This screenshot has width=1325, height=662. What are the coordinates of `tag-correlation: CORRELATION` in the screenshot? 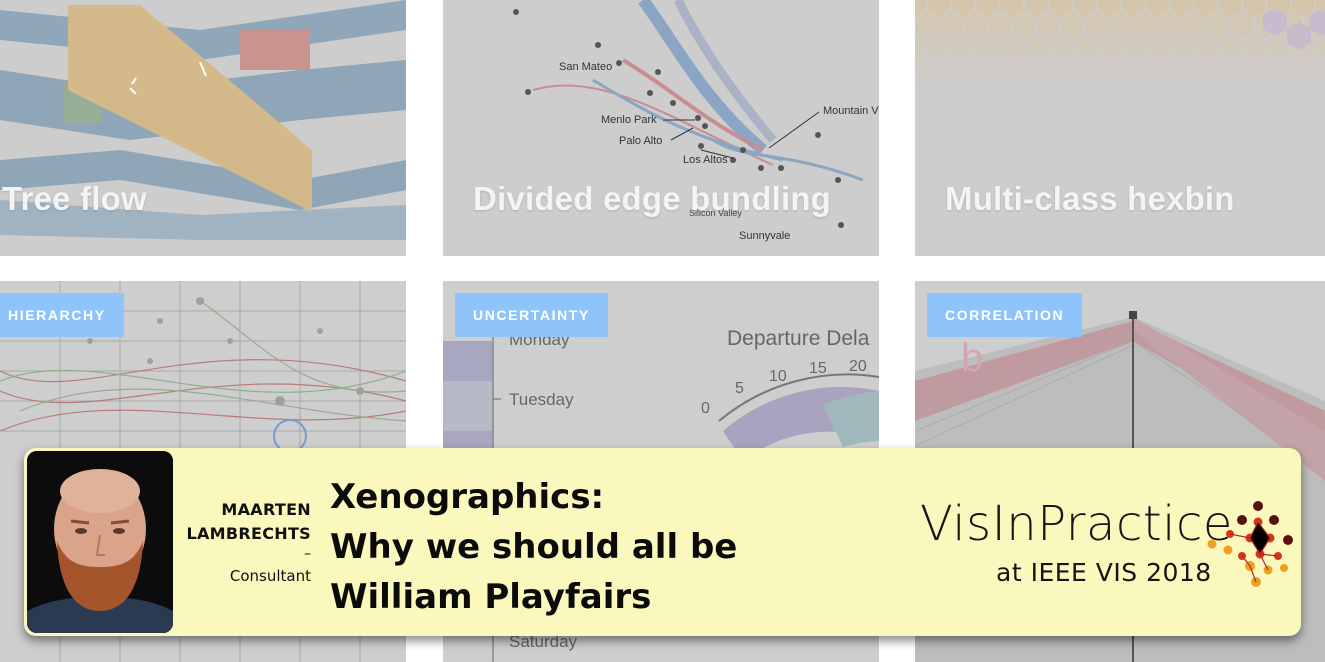 It's located at (1005, 315).